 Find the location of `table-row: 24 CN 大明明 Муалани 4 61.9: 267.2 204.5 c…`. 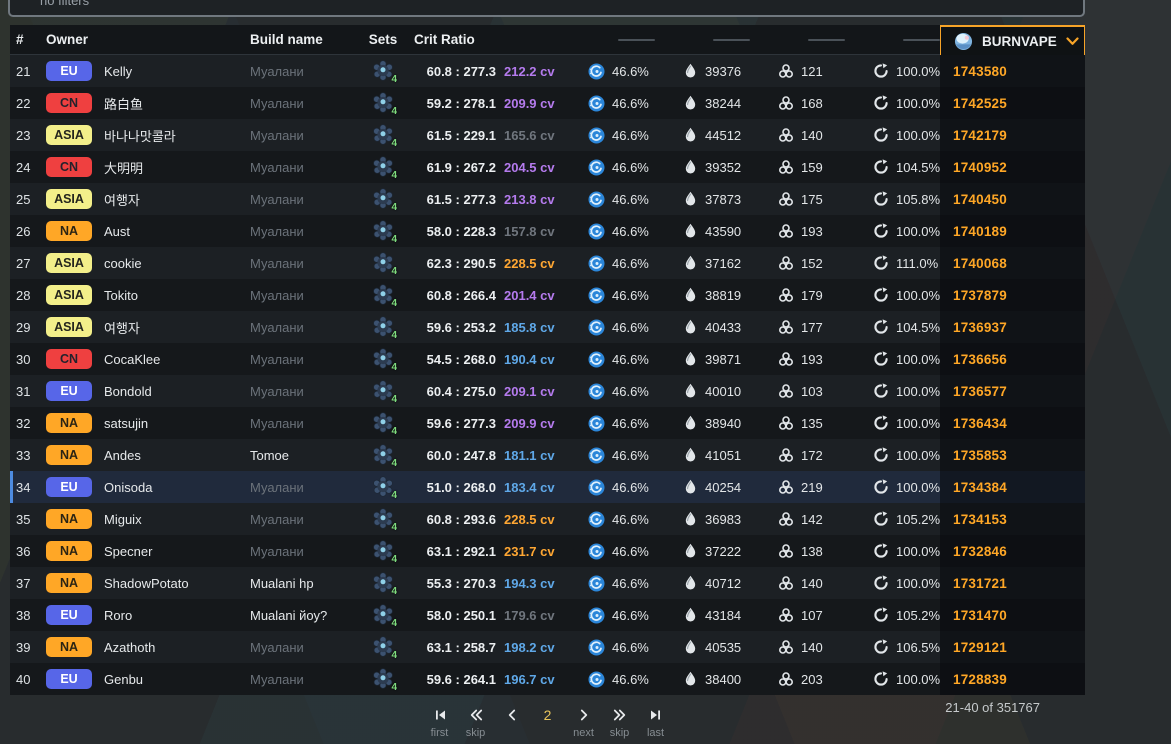

table-row: 24 CN 大明明 Муалани 4 61.9: 267.2 204.5 c… is located at coordinates (547, 167).